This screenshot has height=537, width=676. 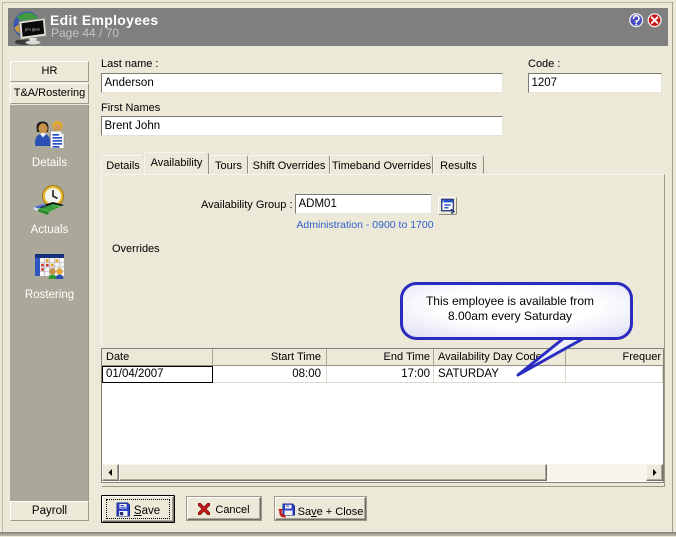 I want to click on svg-text: pro gear, so click(x=33, y=29).